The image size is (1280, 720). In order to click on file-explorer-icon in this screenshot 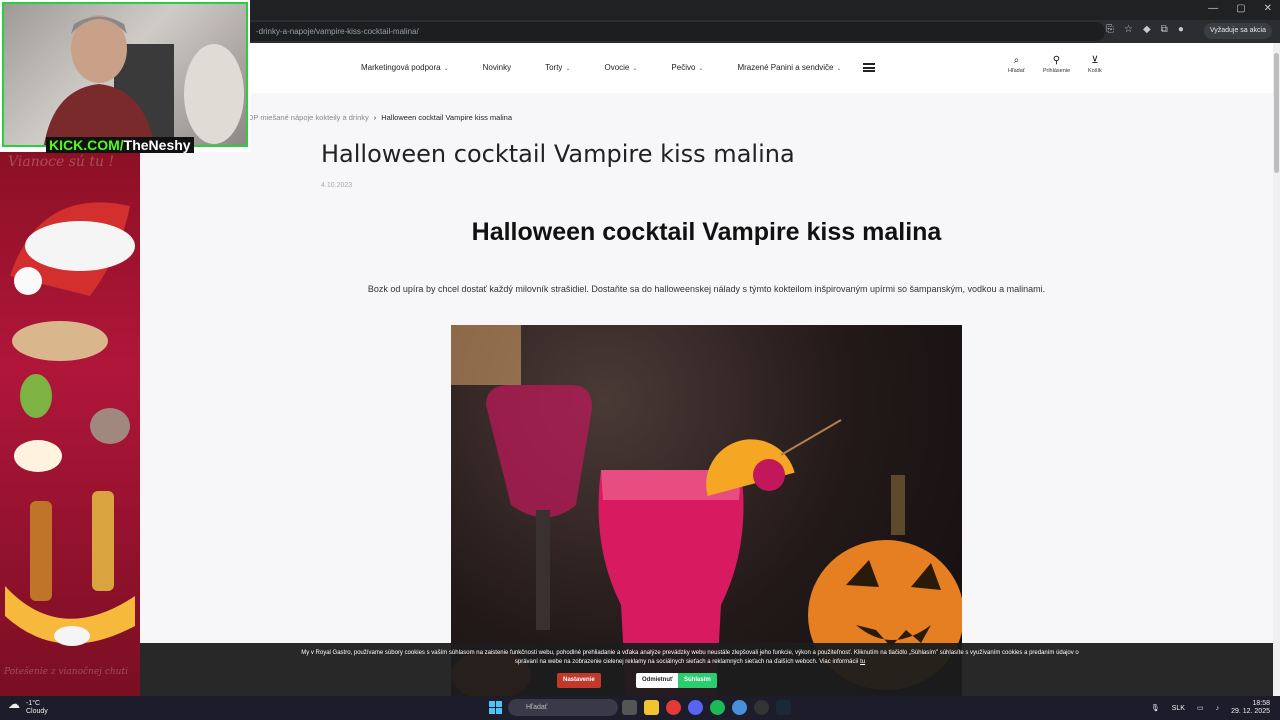, I will do `click(651, 707)`.